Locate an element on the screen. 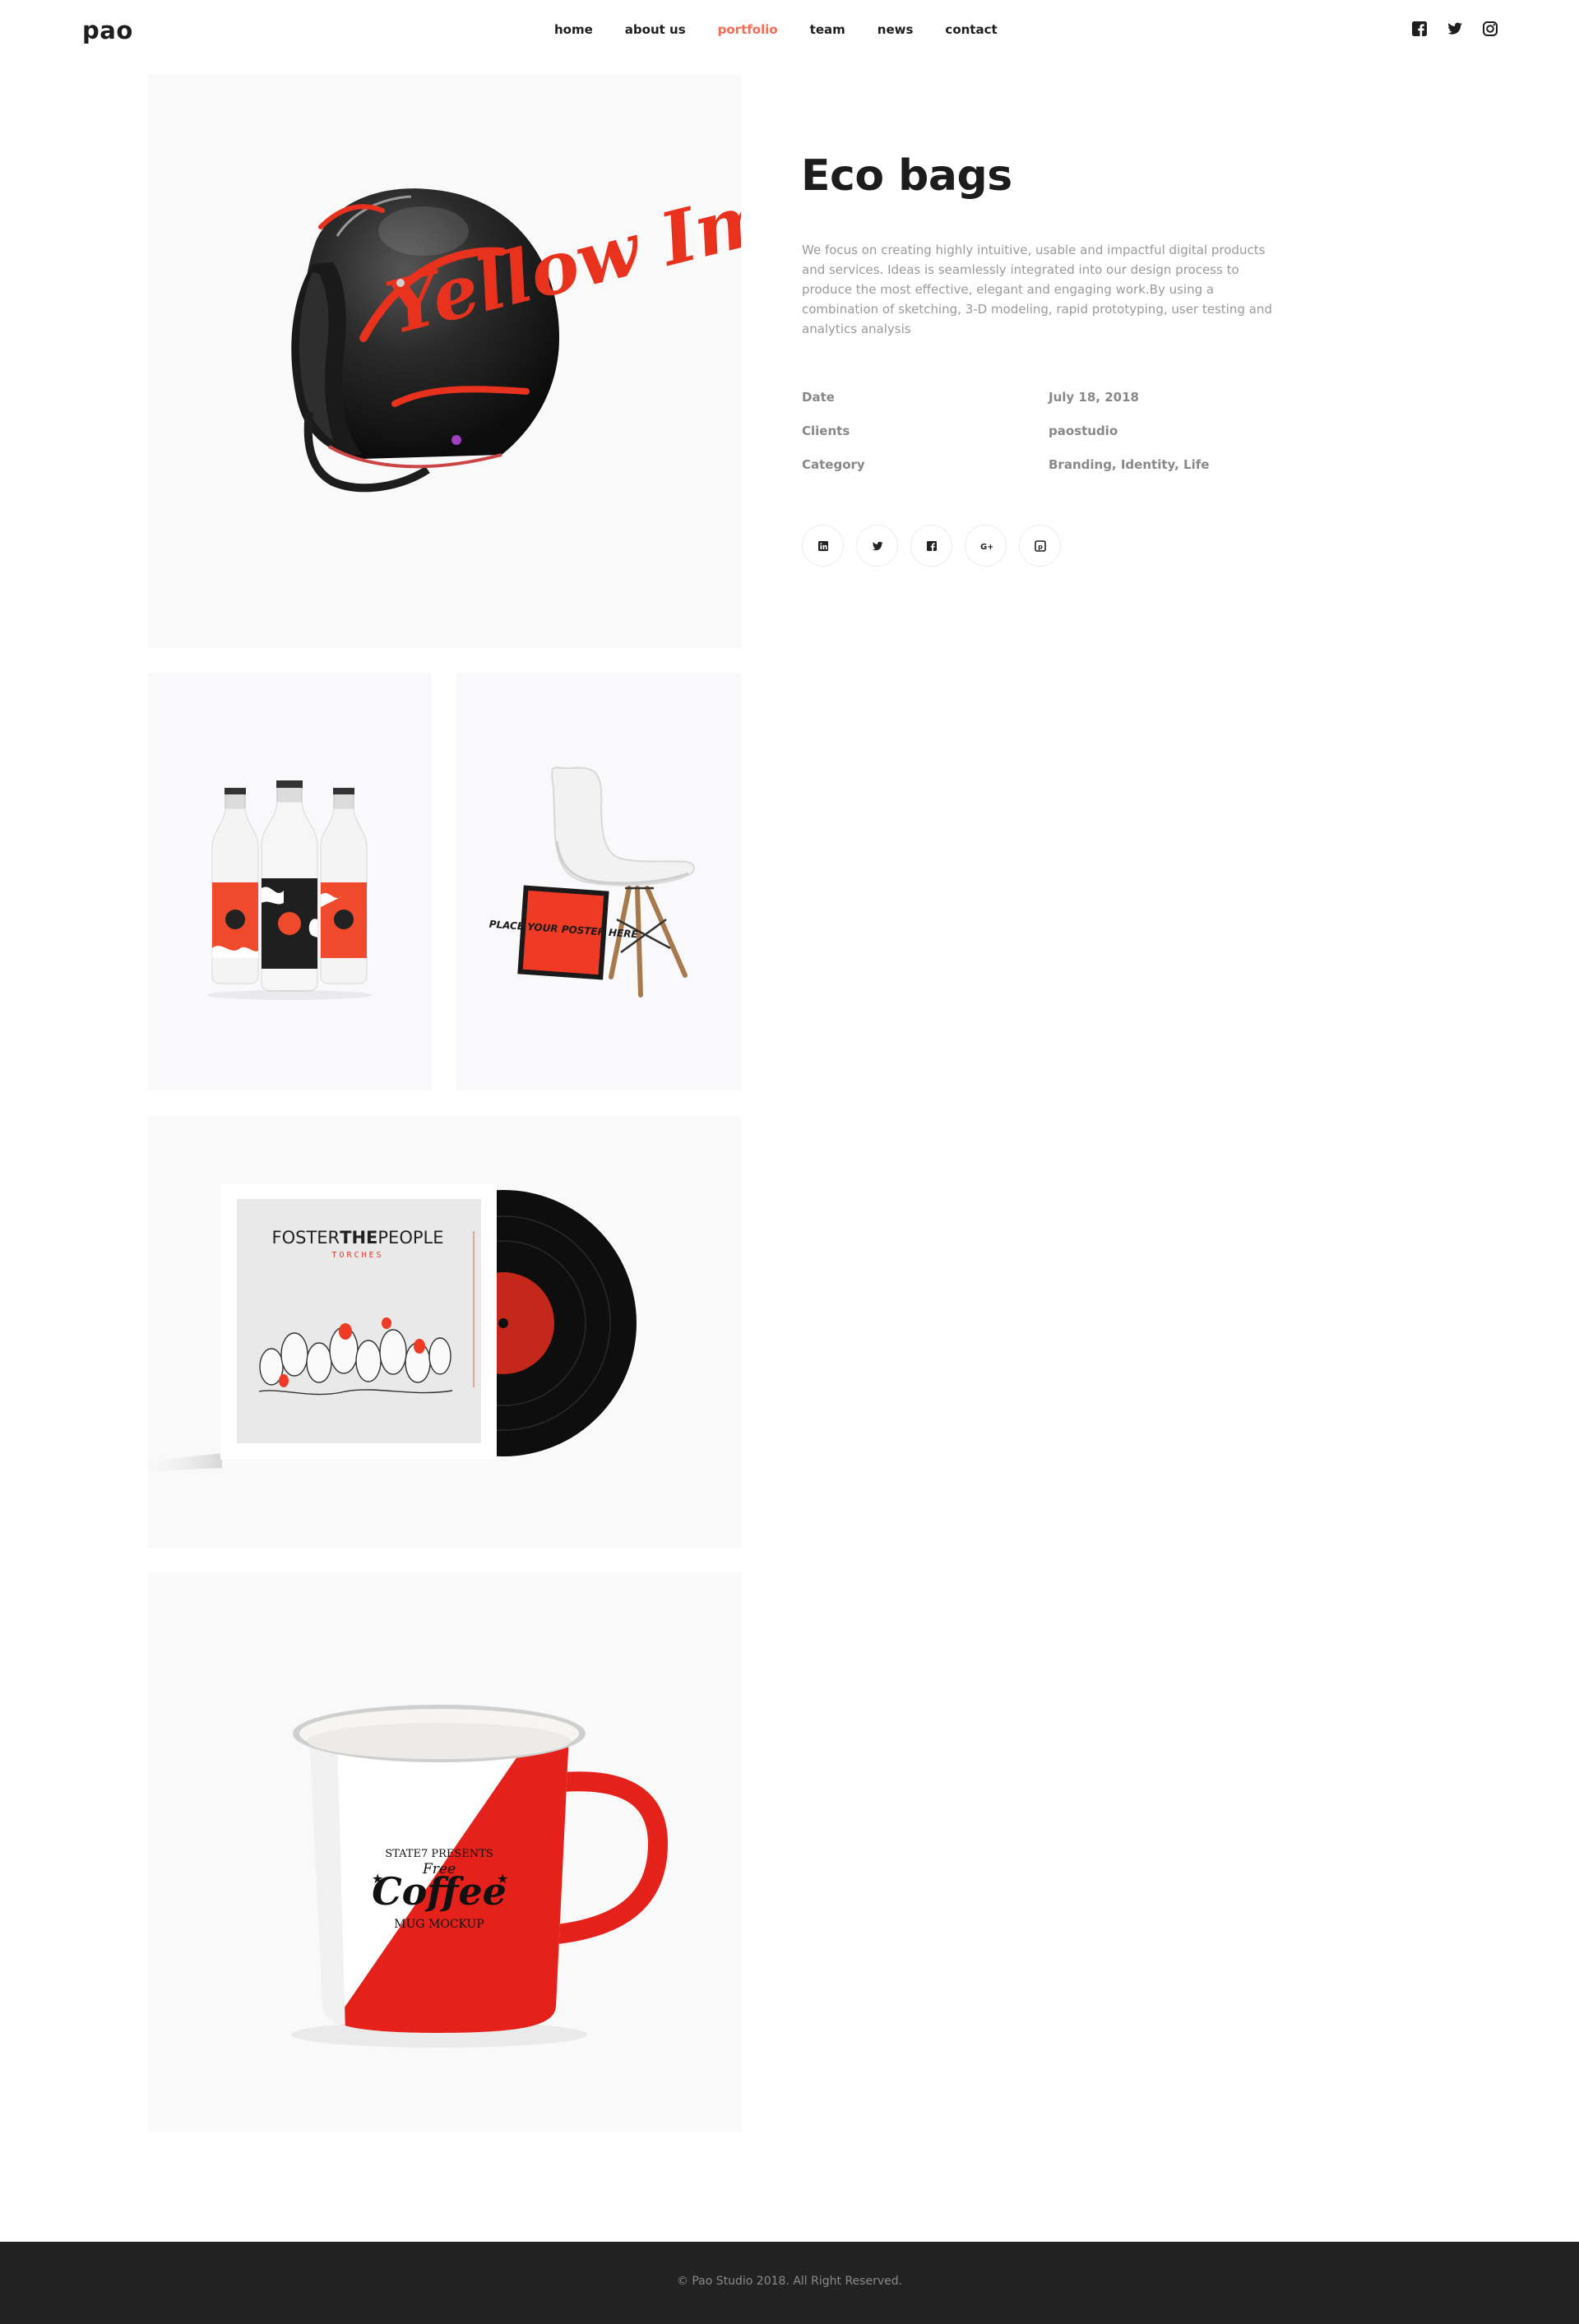  nav-item-home: home is located at coordinates (573, 31).